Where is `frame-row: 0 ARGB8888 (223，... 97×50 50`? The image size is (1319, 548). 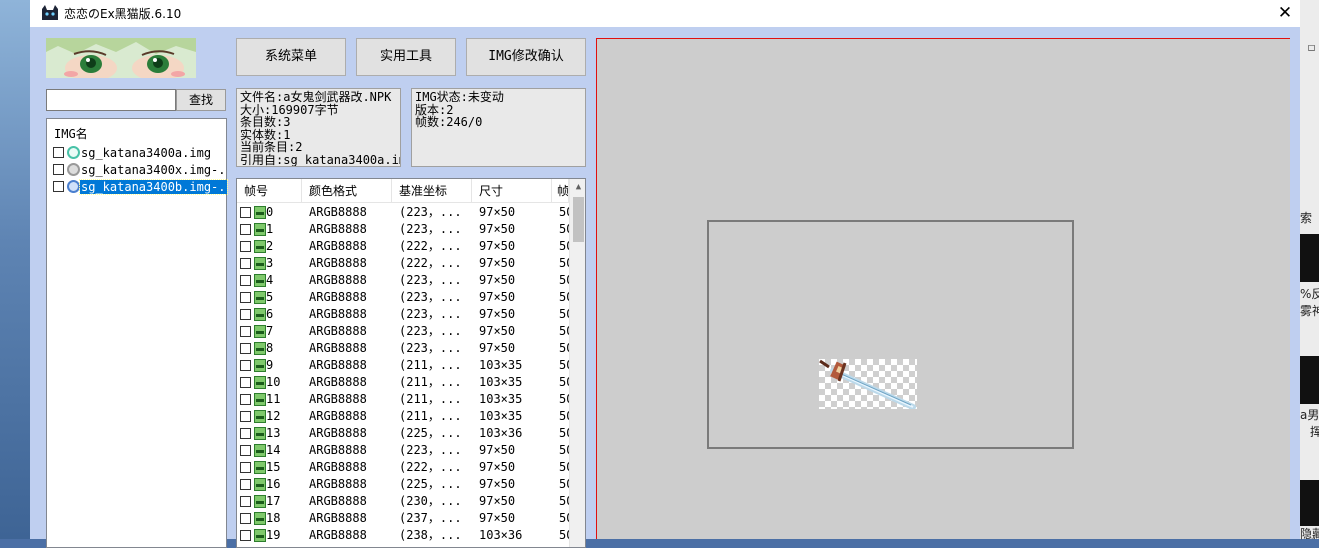 frame-row: 0 ARGB8888 (223，... 97×50 50 is located at coordinates (403, 212).